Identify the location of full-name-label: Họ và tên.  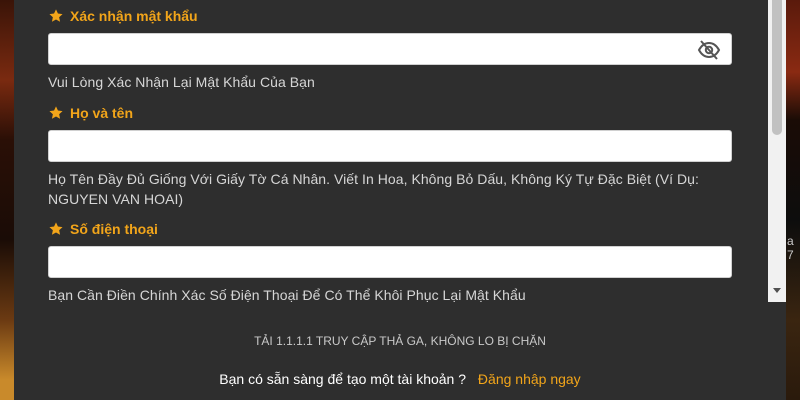
(390, 113).